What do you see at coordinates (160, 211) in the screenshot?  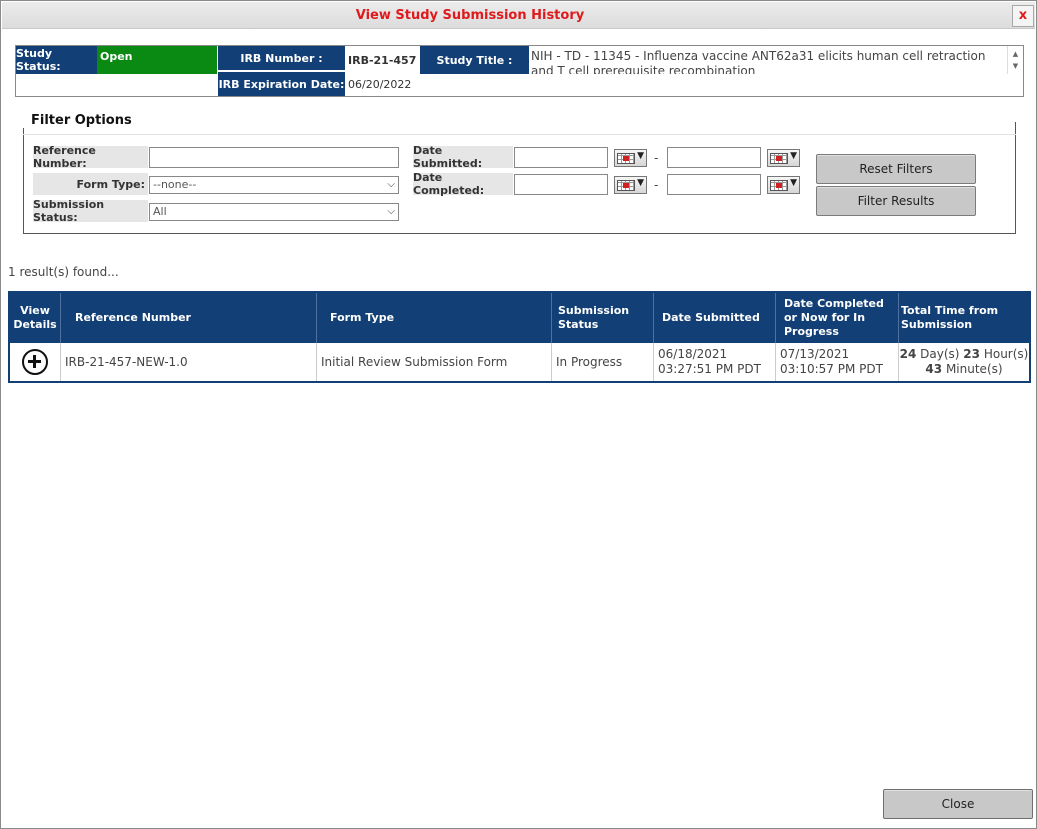 I see `submission-status-selected: All` at bounding box center [160, 211].